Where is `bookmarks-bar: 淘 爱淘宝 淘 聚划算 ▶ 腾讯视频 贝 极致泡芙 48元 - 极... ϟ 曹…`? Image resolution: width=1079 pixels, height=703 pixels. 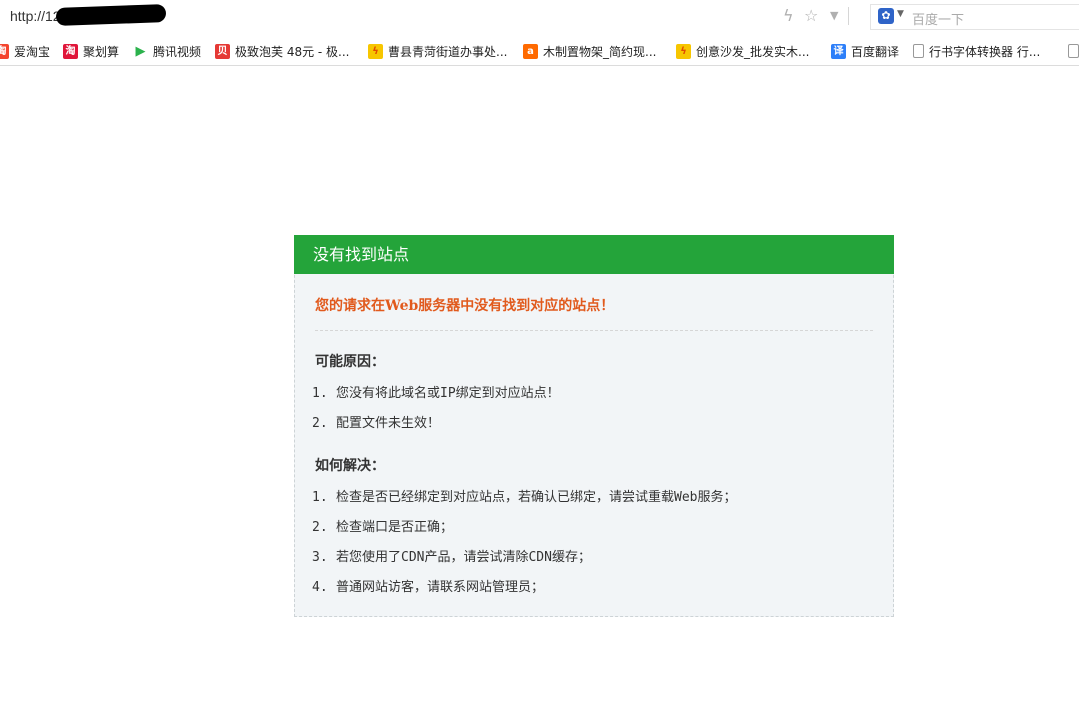 bookmarks-bar: 淘 爱淘宝 淘 聚划算 ▶ 腾讯视频 贝 极致泡芙 48元 - 极... ϟ 曹… is located at coordinates (539, 50).